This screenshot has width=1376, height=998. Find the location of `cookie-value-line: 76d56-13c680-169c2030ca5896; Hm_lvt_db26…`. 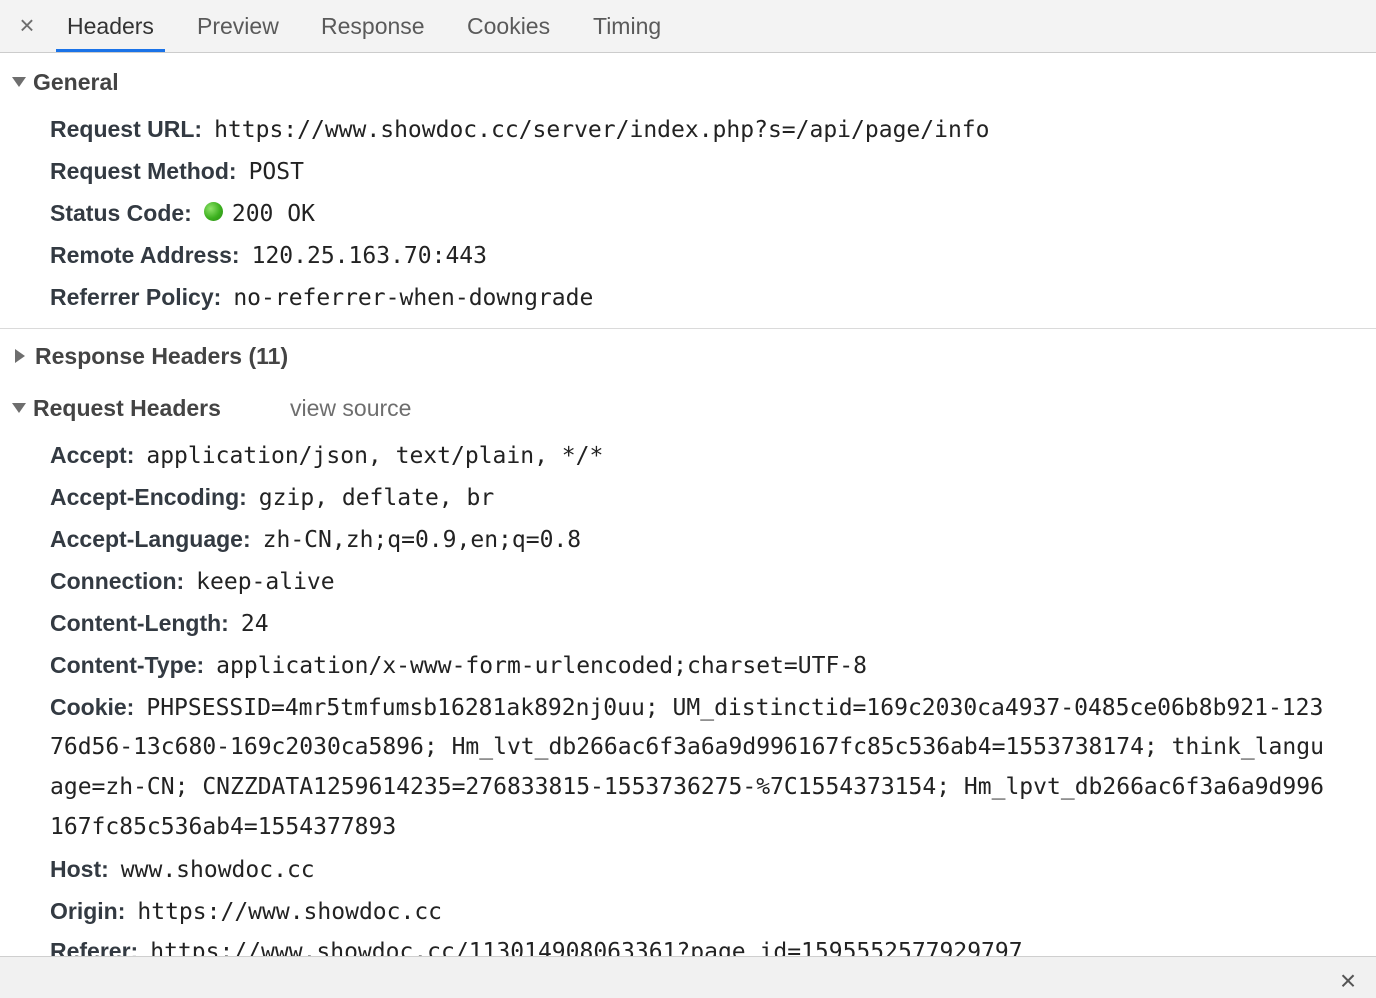

cookie-value-line: 76d56-13c680-169c2030ca5896; Hm_lvt_db26… is located at coordinates (687, 747).